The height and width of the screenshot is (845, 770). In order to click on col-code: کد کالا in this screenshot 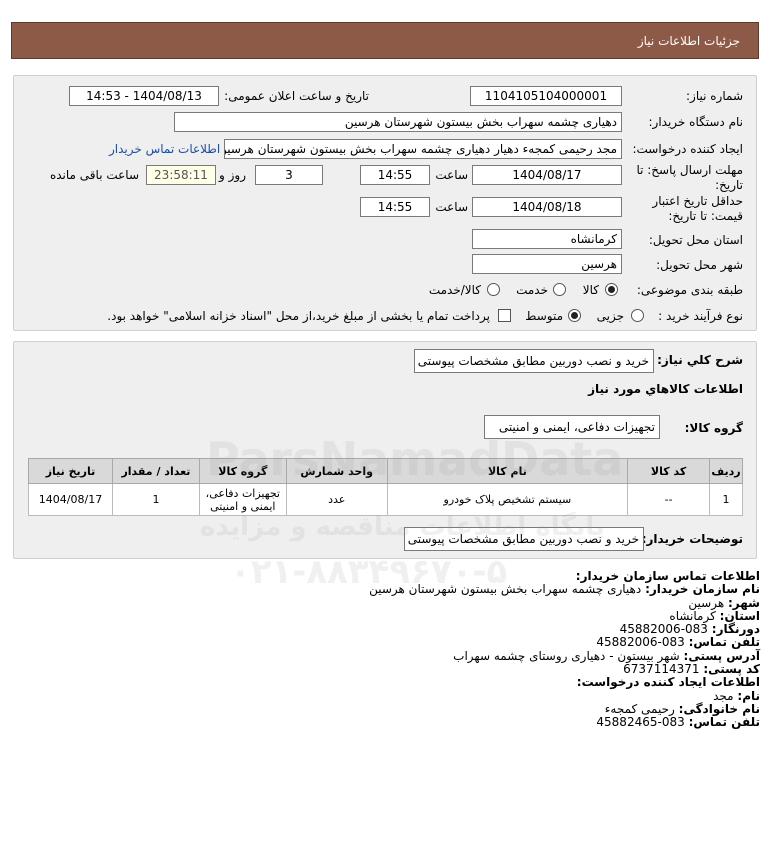, I will do `click(669, 471)`.